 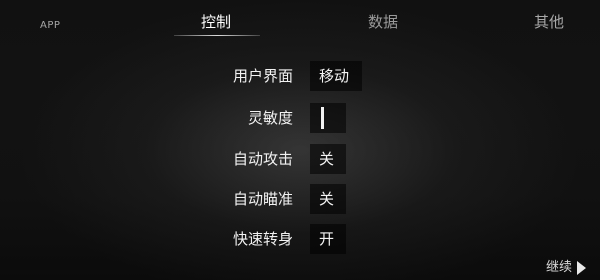 I want to click on user-interface-selector: 移动, so click(x=336, y=76).